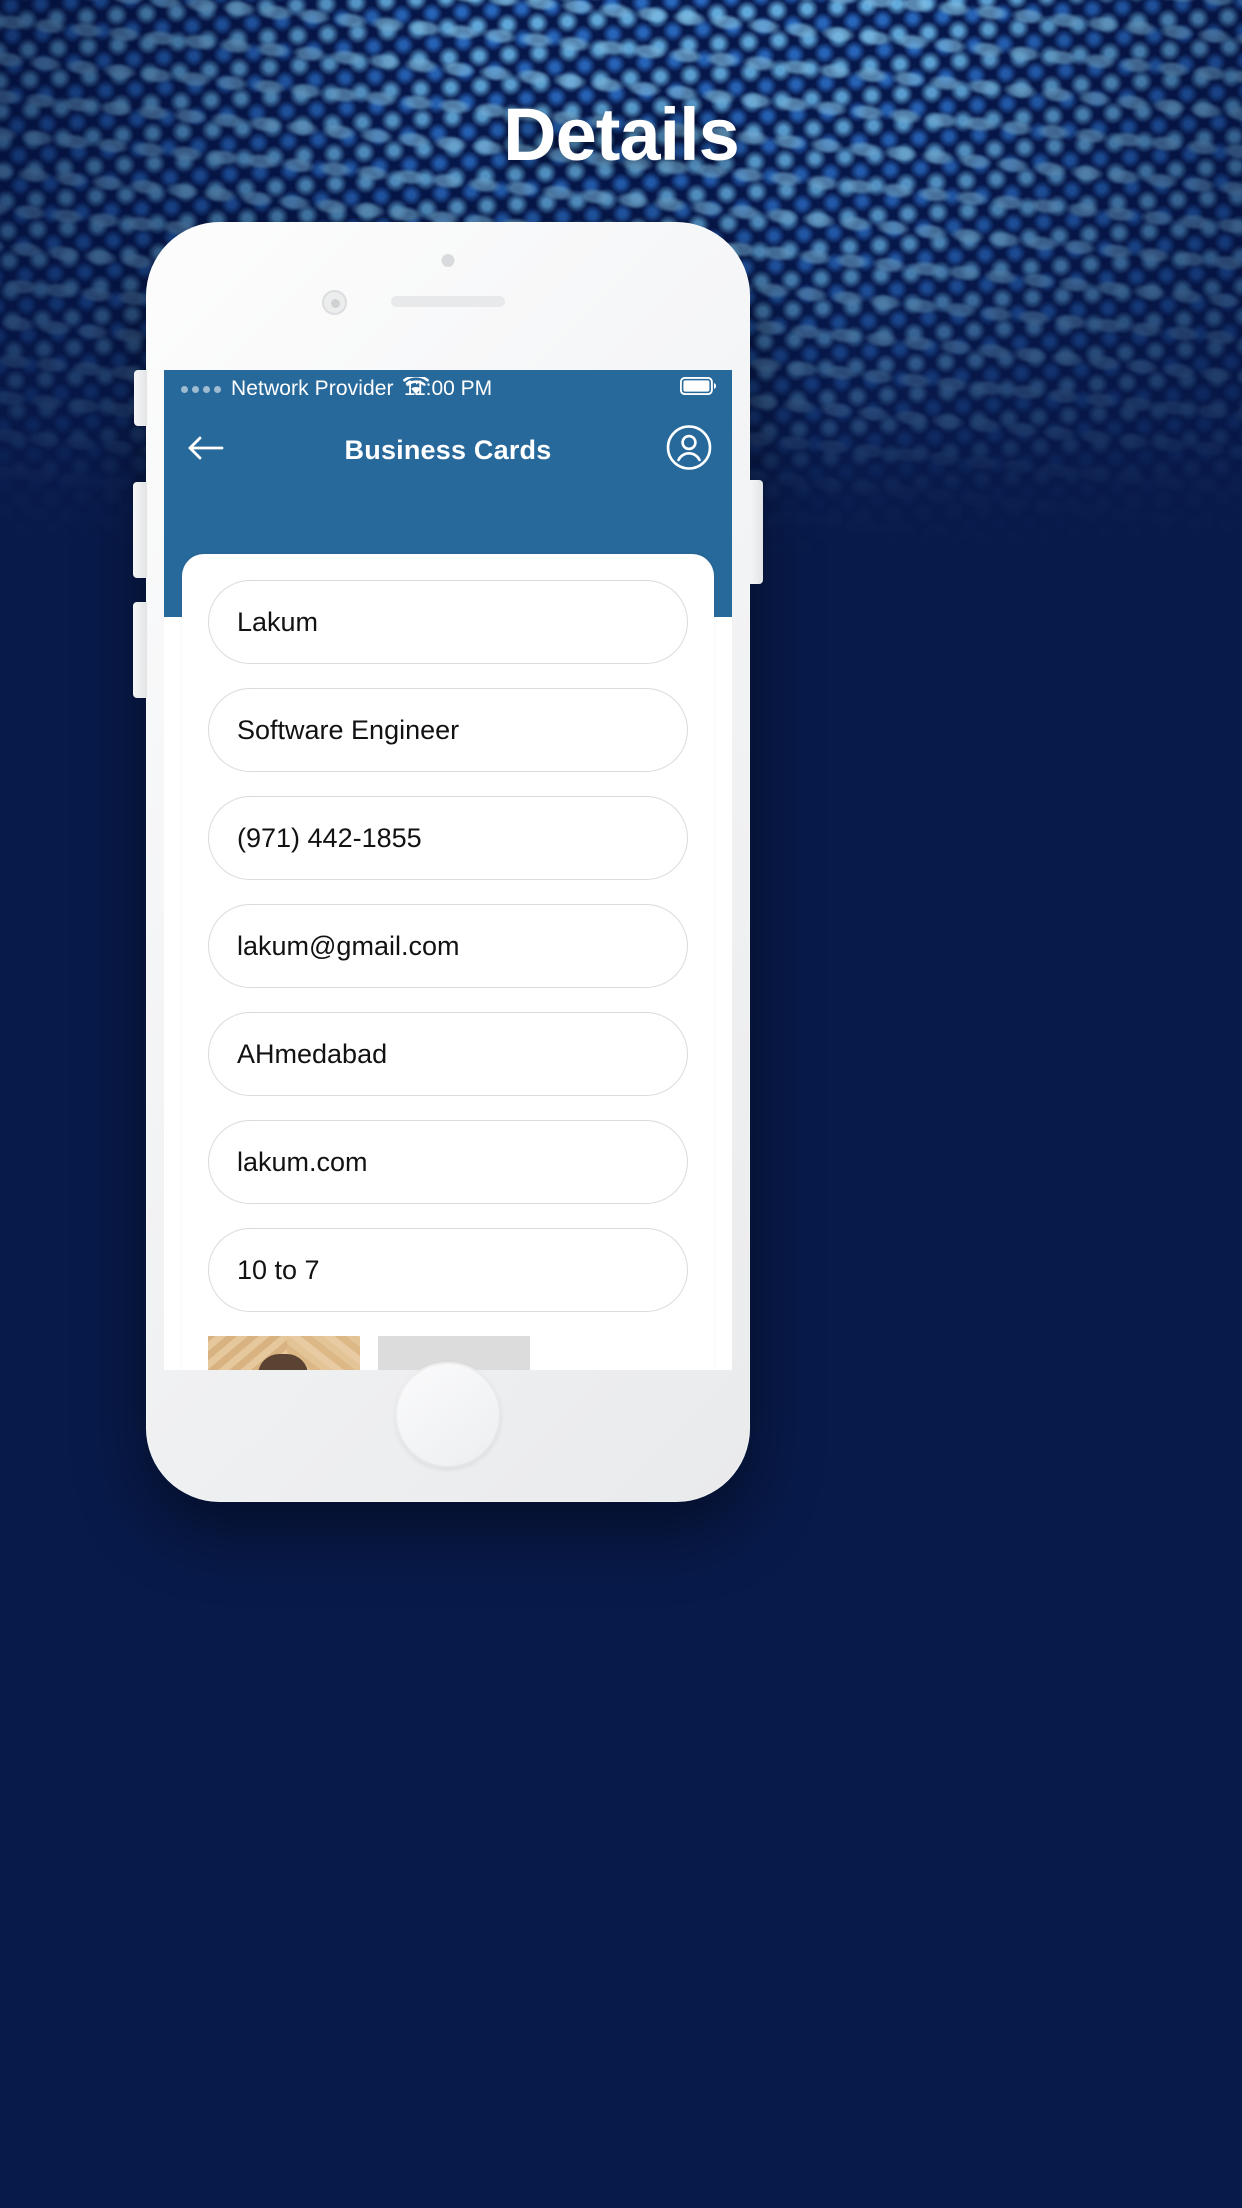 This screenshot has width=1242, height=2208. I want to click on website-field: lakum.com, so click(448, 1162).